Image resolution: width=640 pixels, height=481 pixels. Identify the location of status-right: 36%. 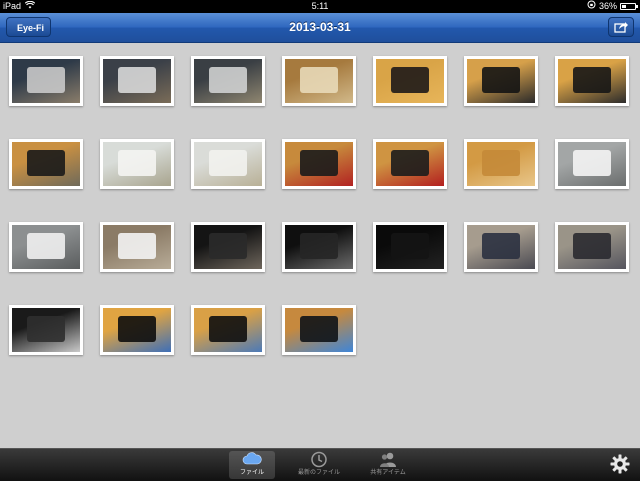
(612, 6).